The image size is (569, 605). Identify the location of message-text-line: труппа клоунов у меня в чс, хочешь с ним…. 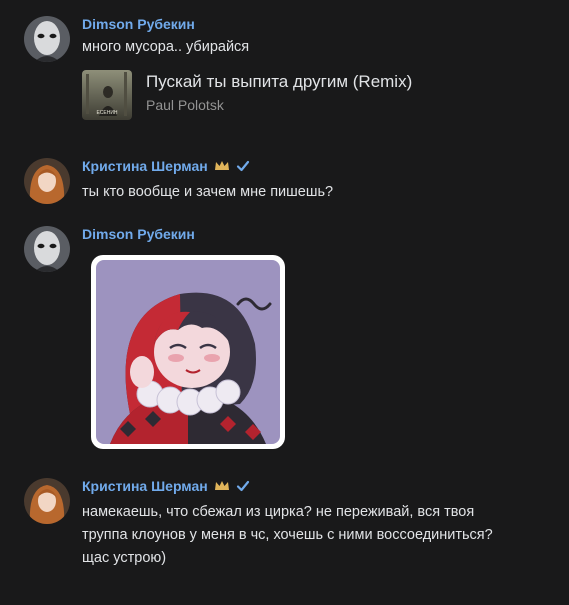
(287, 535).